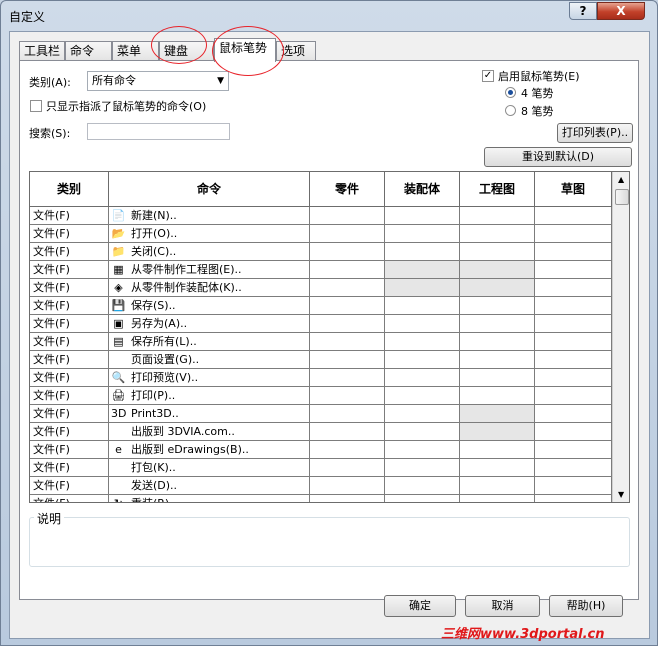  Describe the element at coordinates (573, 189) in the screenshot. I see `column-header-sketch: 草图` at that location.